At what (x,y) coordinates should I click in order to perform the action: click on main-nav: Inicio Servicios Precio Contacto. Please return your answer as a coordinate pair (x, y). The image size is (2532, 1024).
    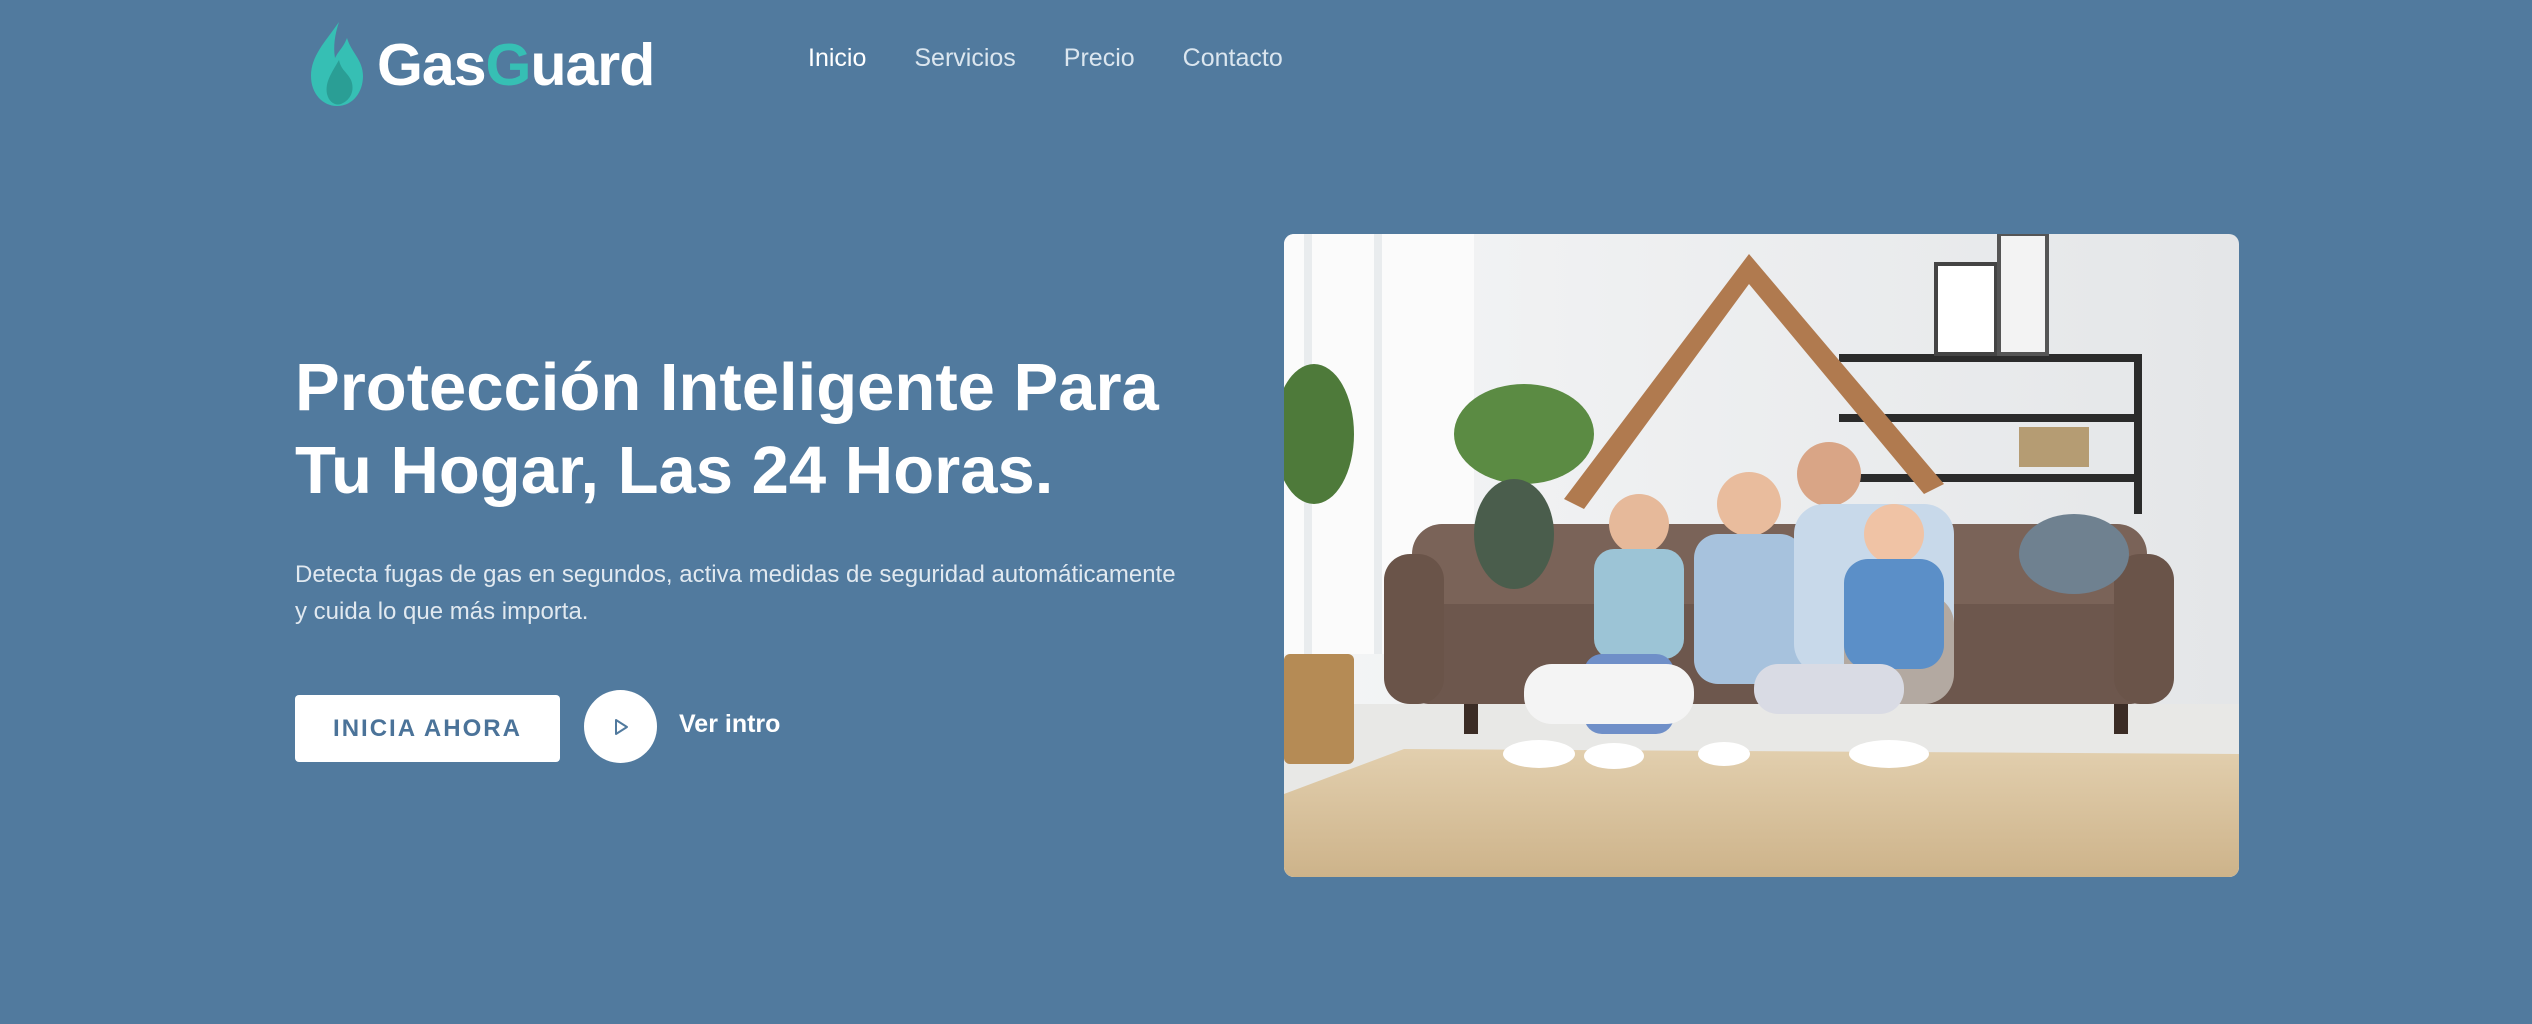
    Looking at the image, I should click on (1069, 58).